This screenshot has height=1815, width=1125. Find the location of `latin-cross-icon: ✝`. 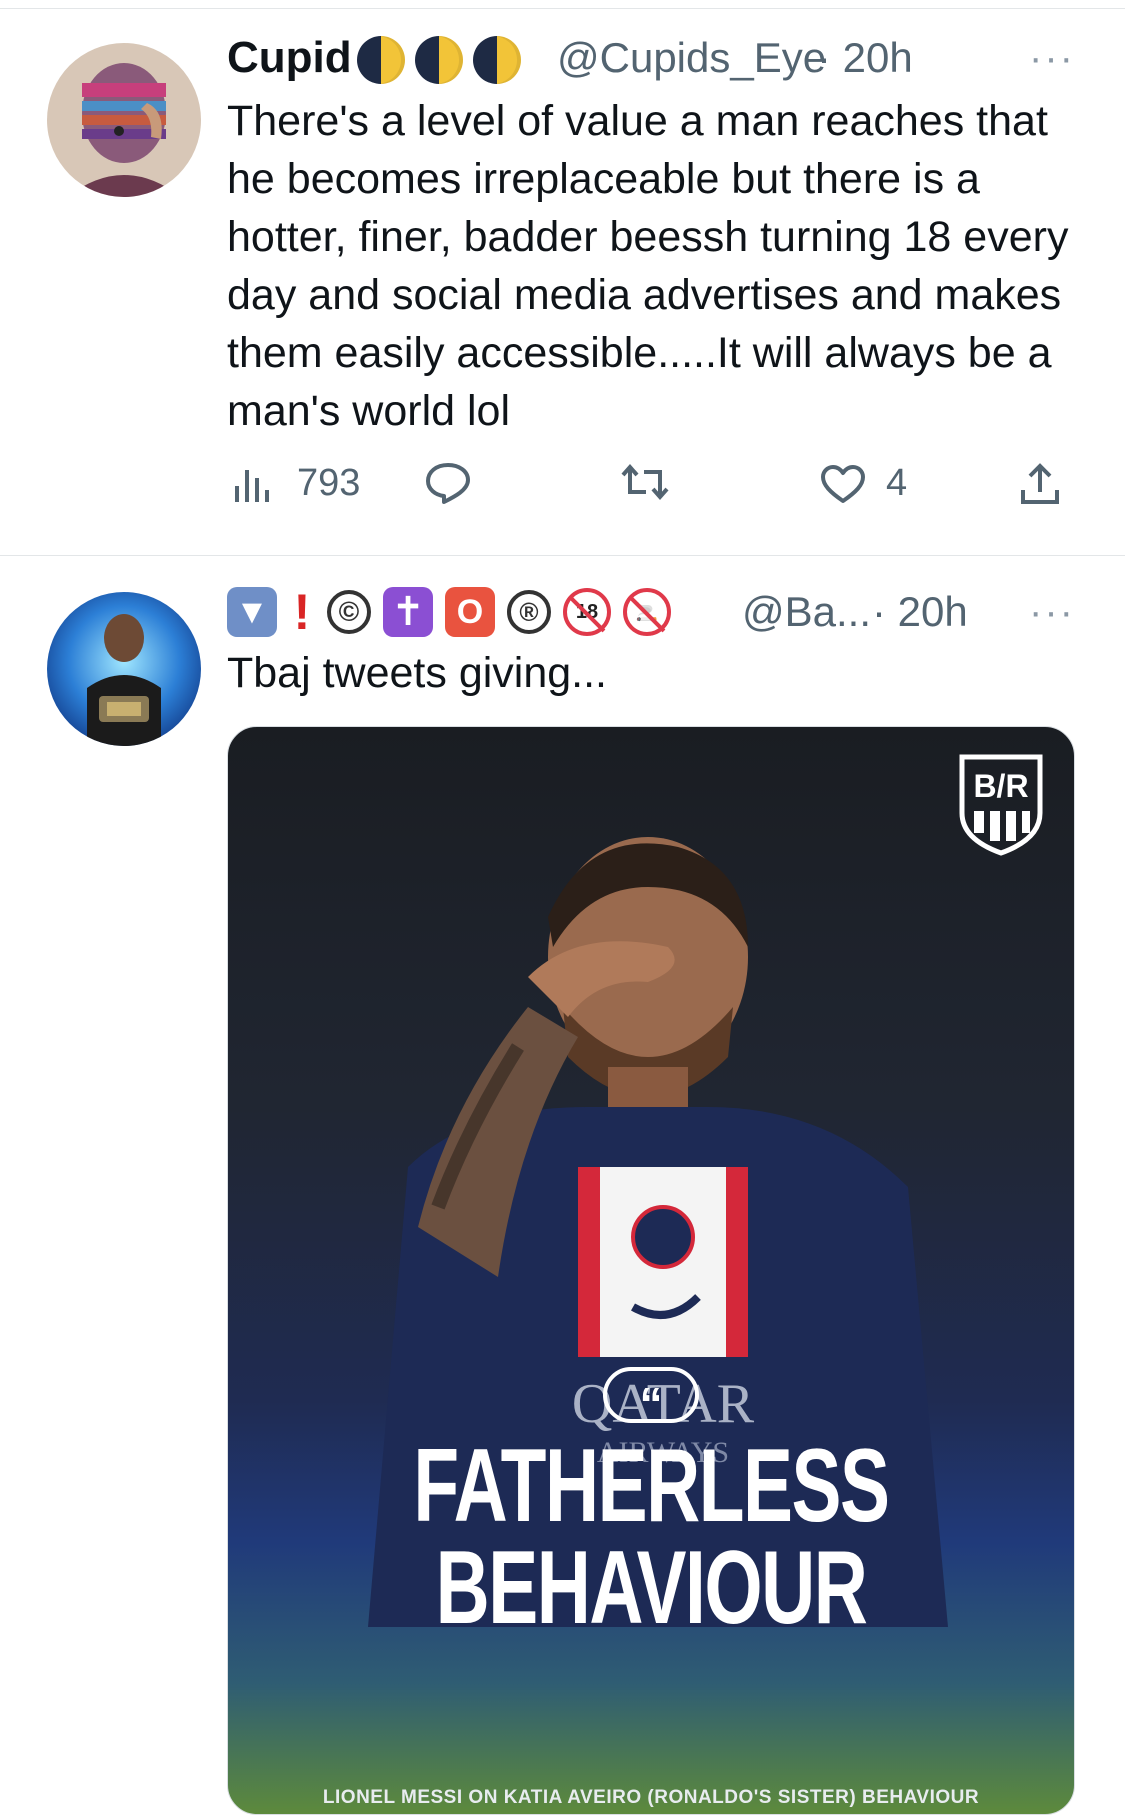

latin-cross-icon: ✝ is located at coordinates (408, 612).